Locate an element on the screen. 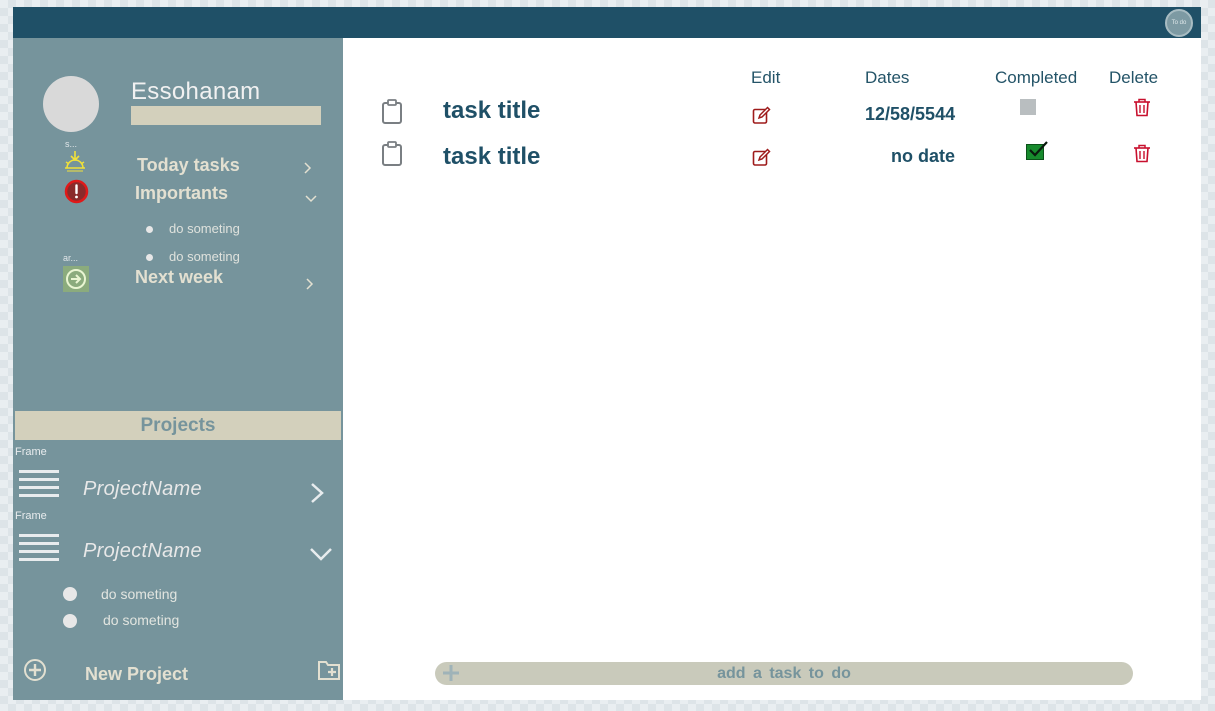 The width and height of the screenshot is (1215, 711). sidebar-item-label: Today tasks is located at coordinates (188, 165).